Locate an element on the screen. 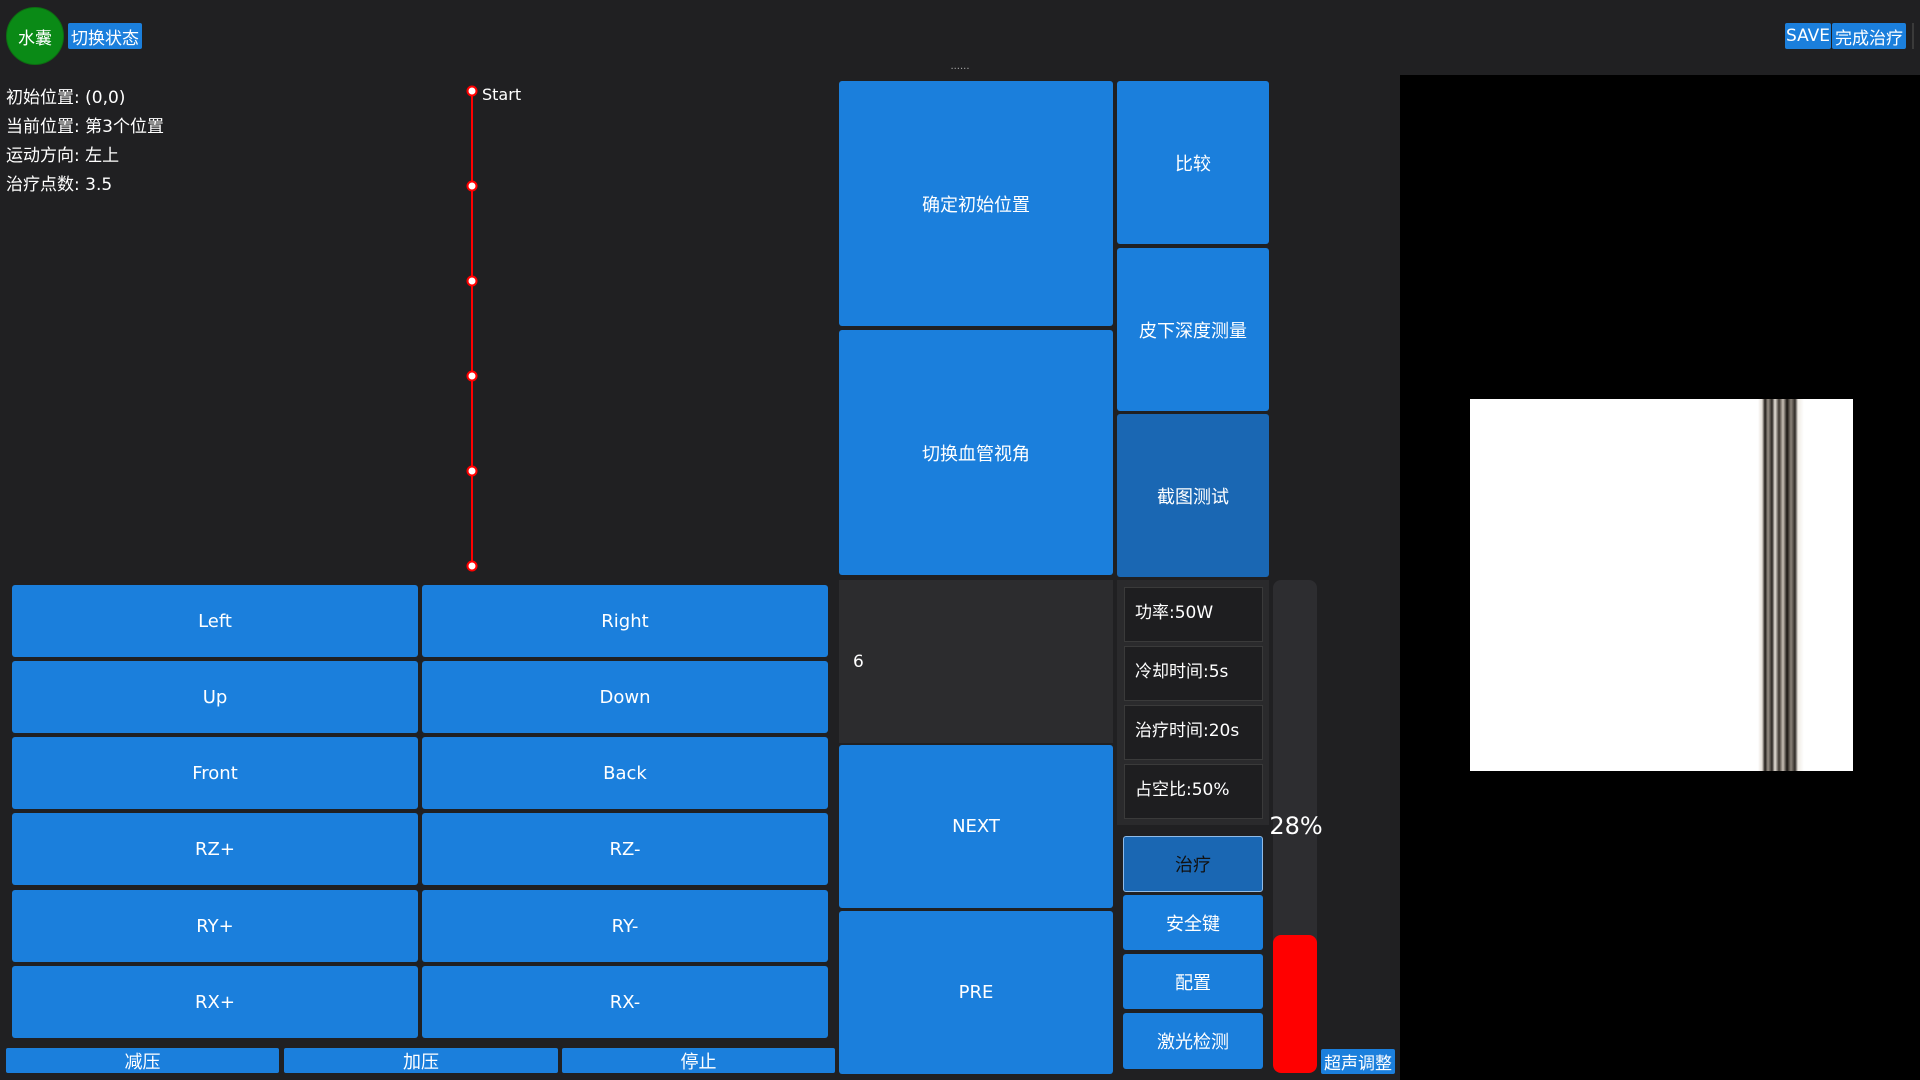 The width and height of the screenshot is (1920, 1080). motion-left-button: Left is located at coordinates (215, 621).